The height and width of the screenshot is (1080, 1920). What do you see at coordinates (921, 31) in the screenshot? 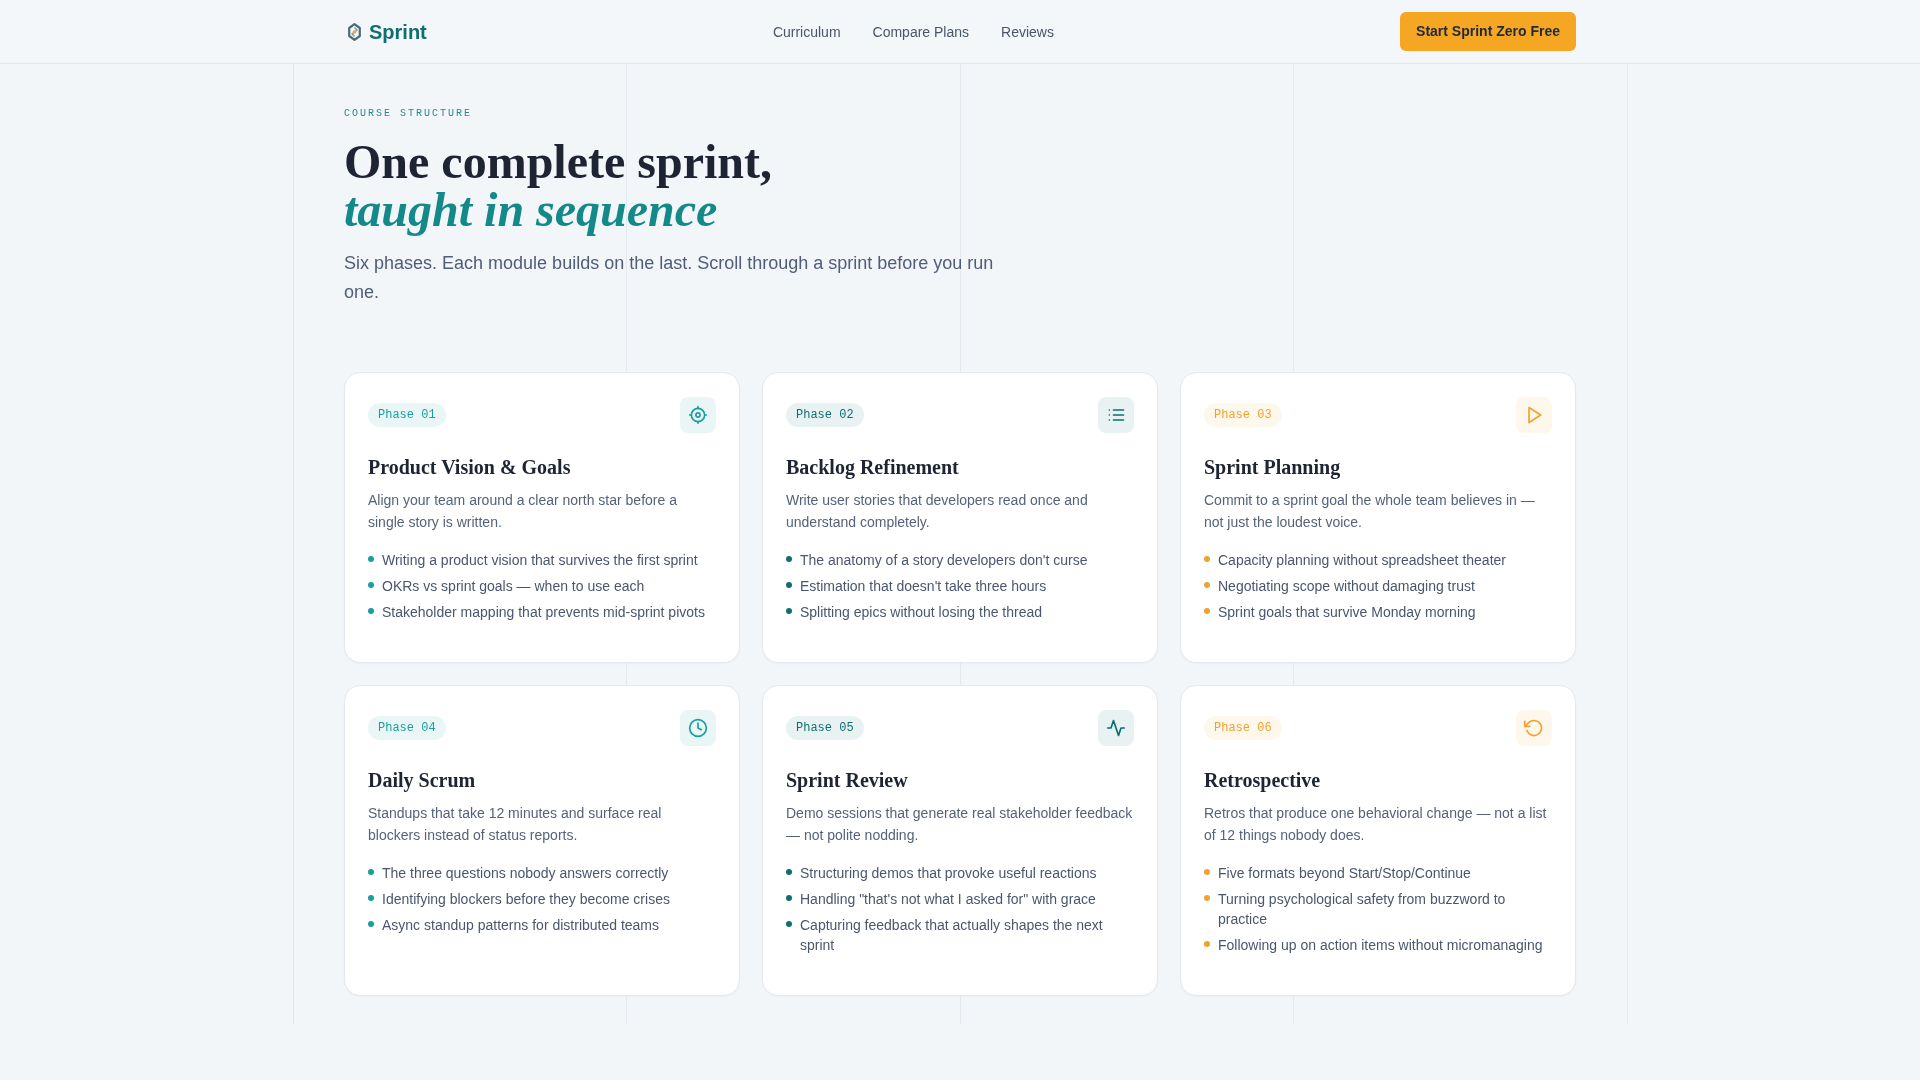
I see `nav-link: Compare Plans` at bounding box center [921, 31].